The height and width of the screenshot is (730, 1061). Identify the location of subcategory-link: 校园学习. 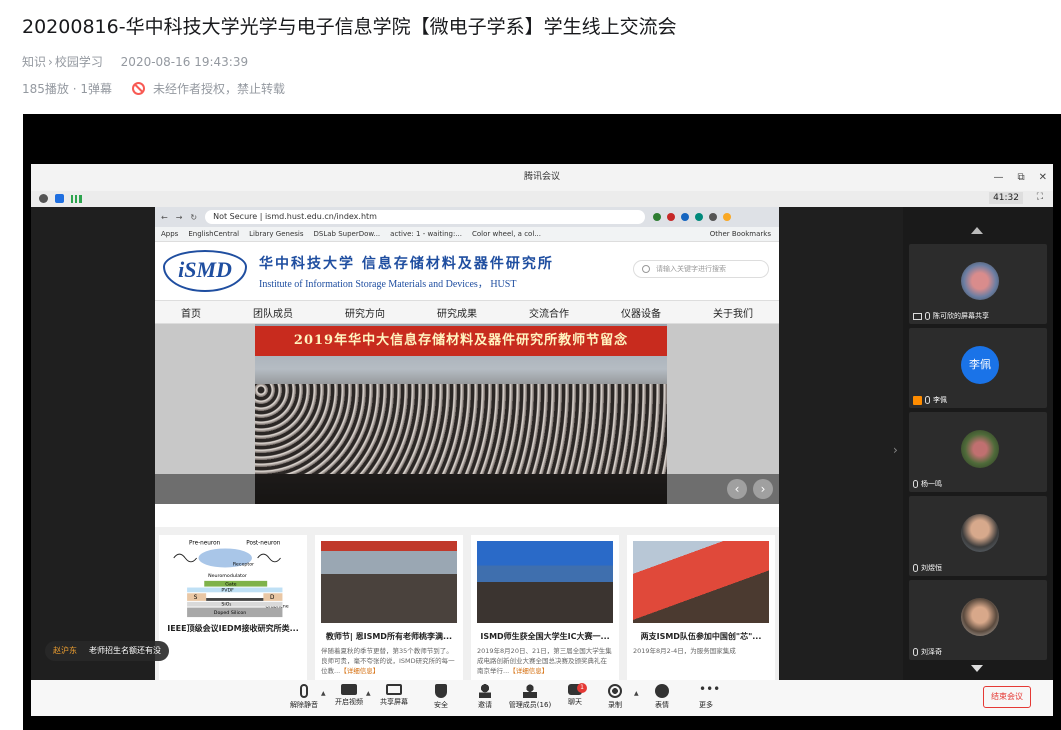
(79, 62).